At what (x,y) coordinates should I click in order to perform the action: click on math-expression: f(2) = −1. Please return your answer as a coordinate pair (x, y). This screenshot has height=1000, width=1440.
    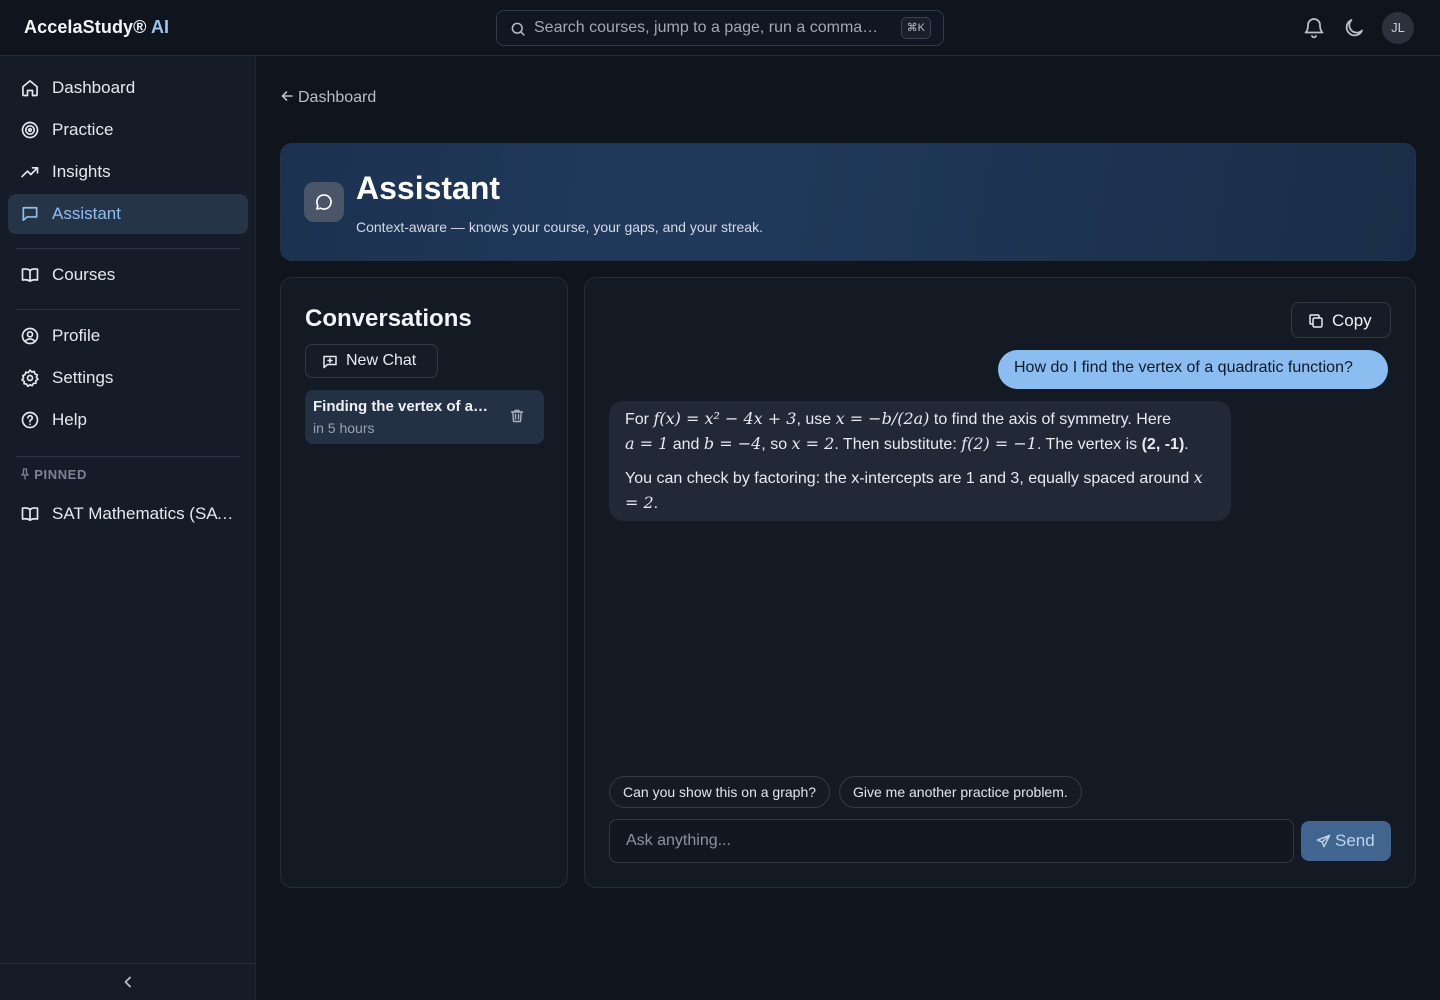
    Looking at the image, I should click on (999, 443).